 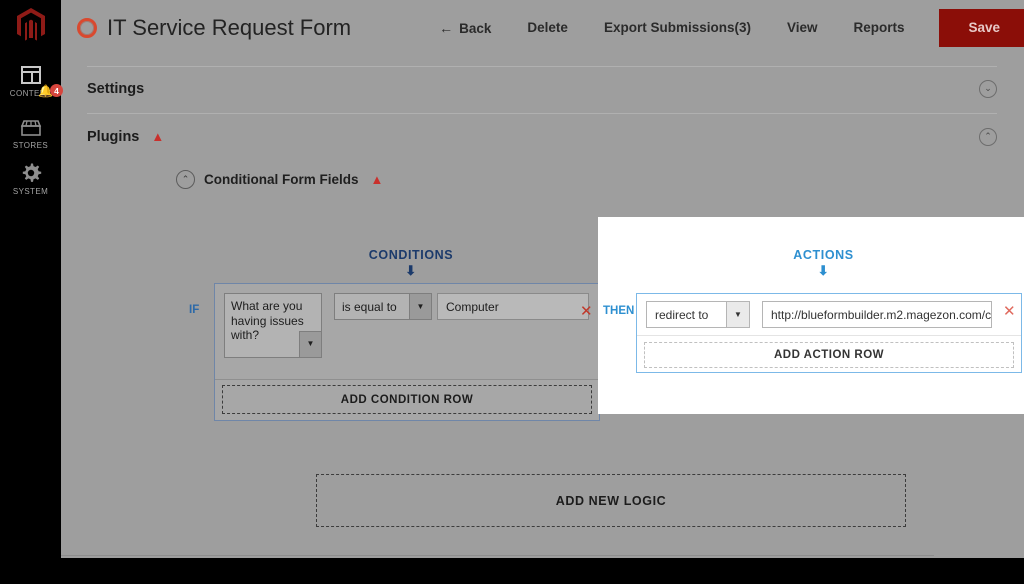 What do you see at coordinates (56, 90) in the screenshot?
I see `notification-count: 4` at bounding box center [56, 90].